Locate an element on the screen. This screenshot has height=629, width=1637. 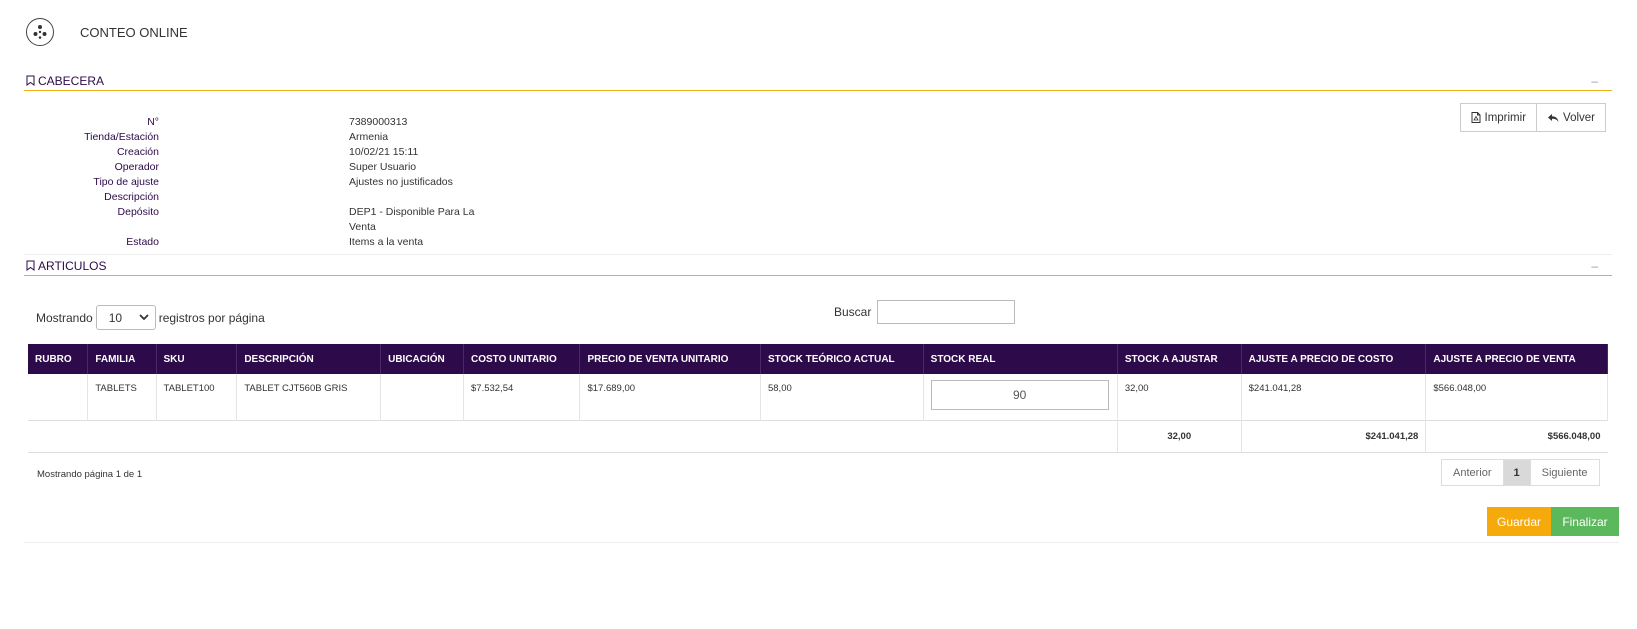
stock-real-input is located at coordinates (1019, 395).